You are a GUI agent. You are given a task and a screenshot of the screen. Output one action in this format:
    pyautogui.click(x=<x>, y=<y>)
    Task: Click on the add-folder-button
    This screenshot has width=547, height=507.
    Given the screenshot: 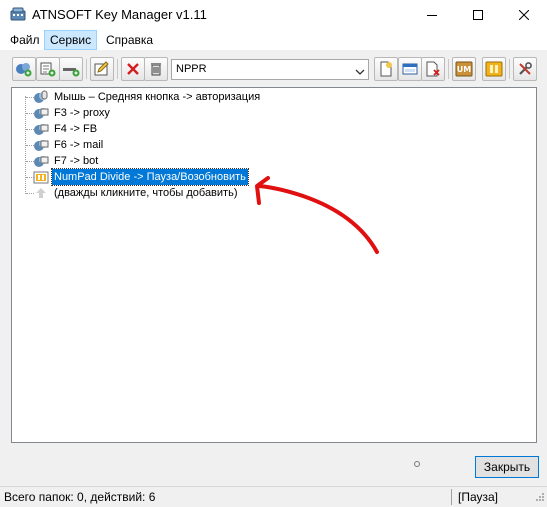 What is the action you would take?
    pyautogui.click(x=24, y=69)
    